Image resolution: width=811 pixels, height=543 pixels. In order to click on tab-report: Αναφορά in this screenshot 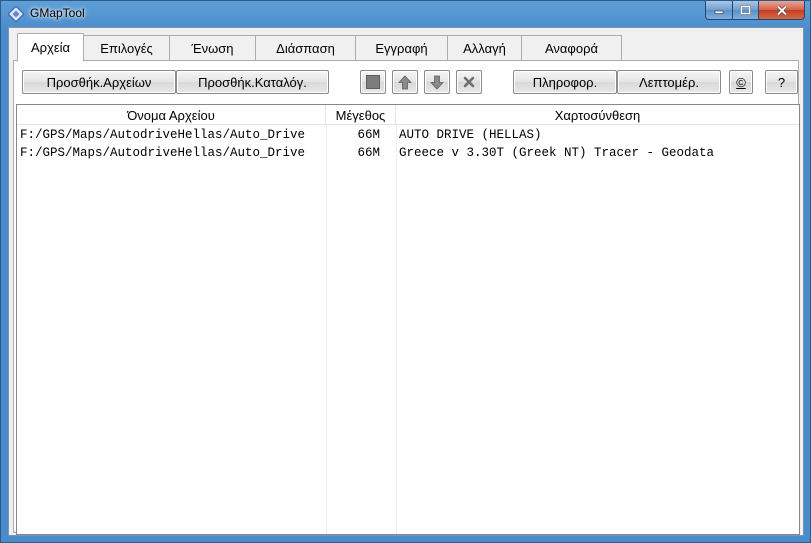, I will do `click(572, 48)`.